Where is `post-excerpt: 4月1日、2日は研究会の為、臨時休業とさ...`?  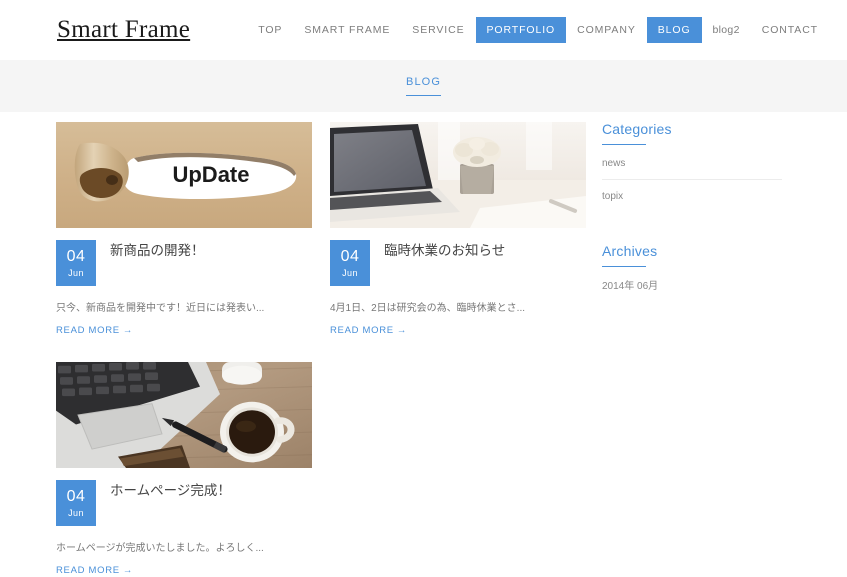 post-excerpt: 4月1日、2日は研究会の為、臨時休業とさ... is located at coordinates (428, 308).